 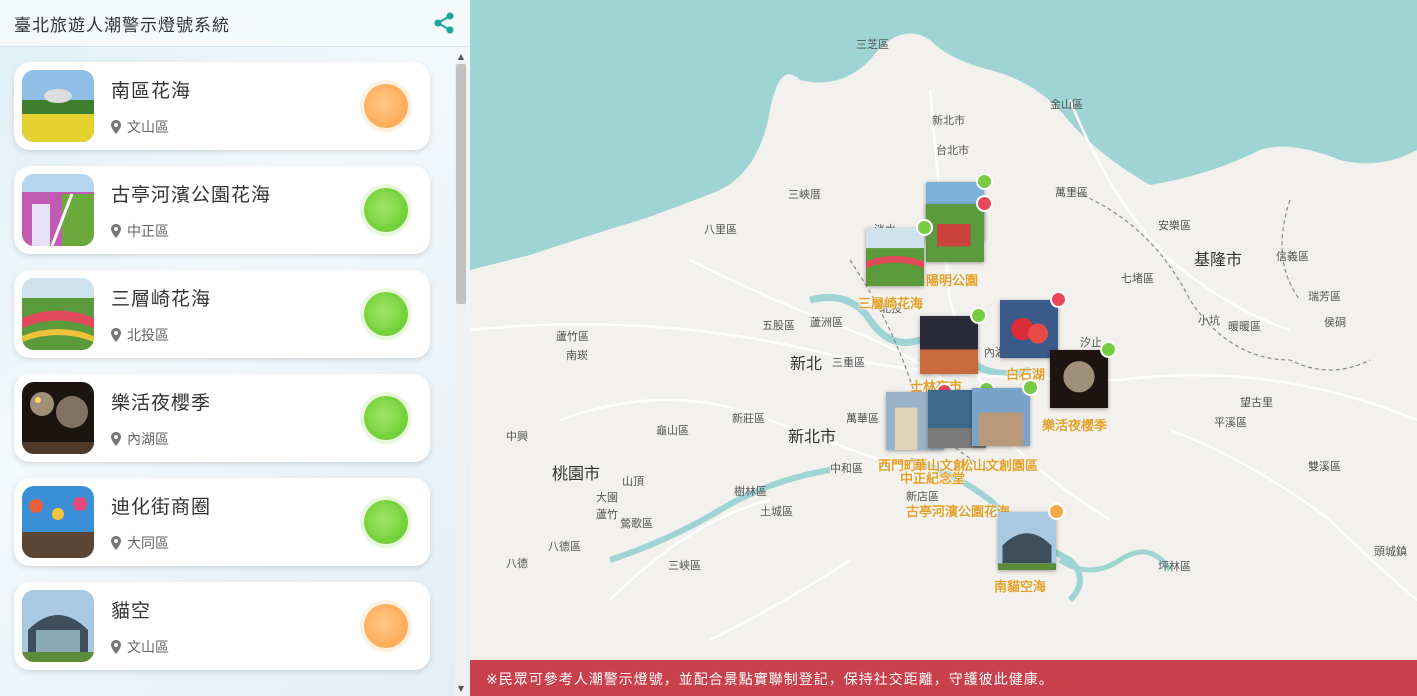 I want to click on spot-card: 古亭河濱公園花海 中正區, so click(x=222, y=210).